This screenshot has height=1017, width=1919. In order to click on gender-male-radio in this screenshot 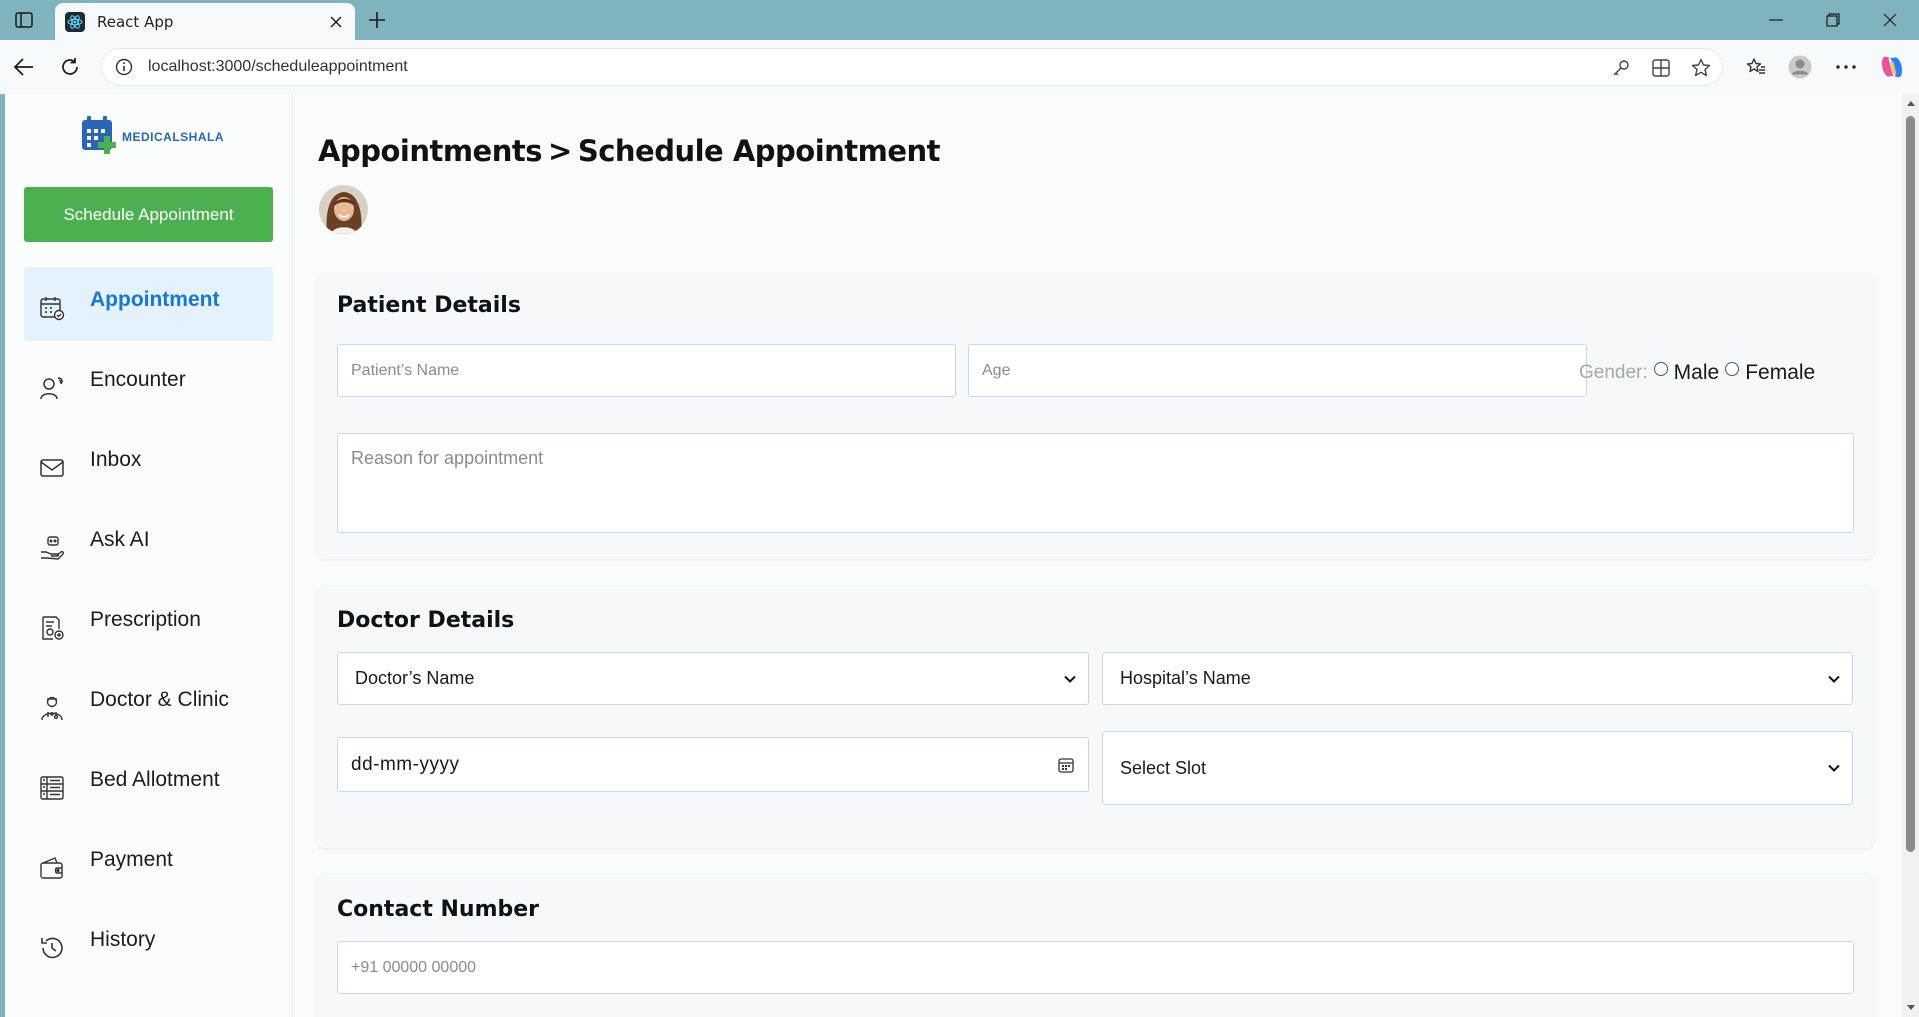, I will do `click(1660, 369)`.